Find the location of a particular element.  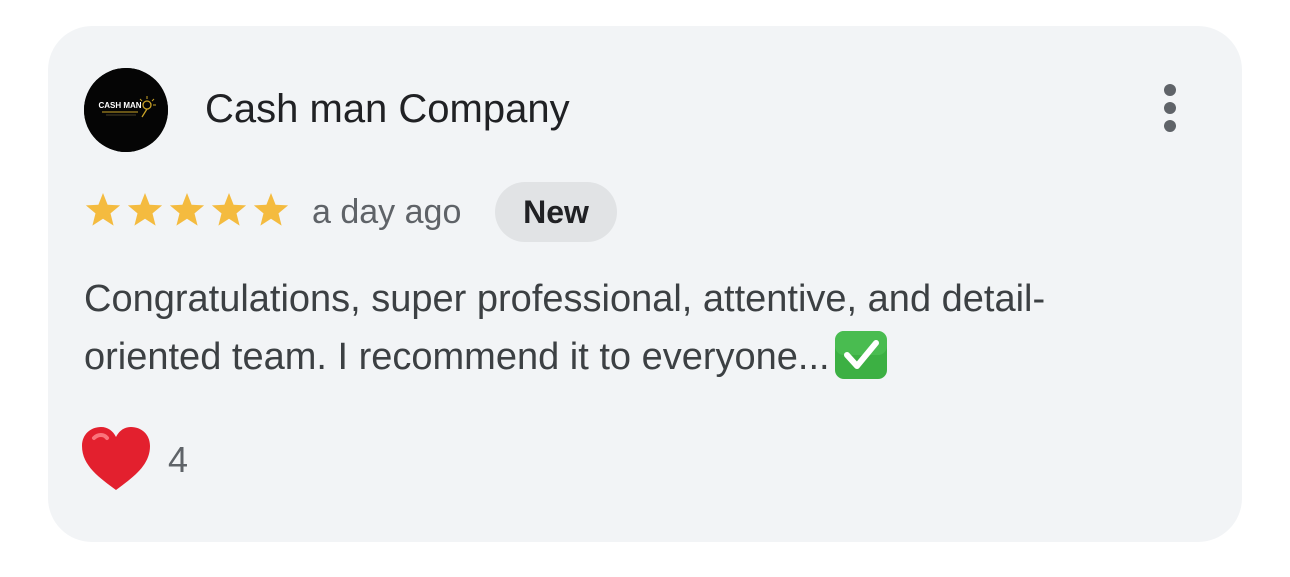

more-options-button is located at coordinates (1170, 108).